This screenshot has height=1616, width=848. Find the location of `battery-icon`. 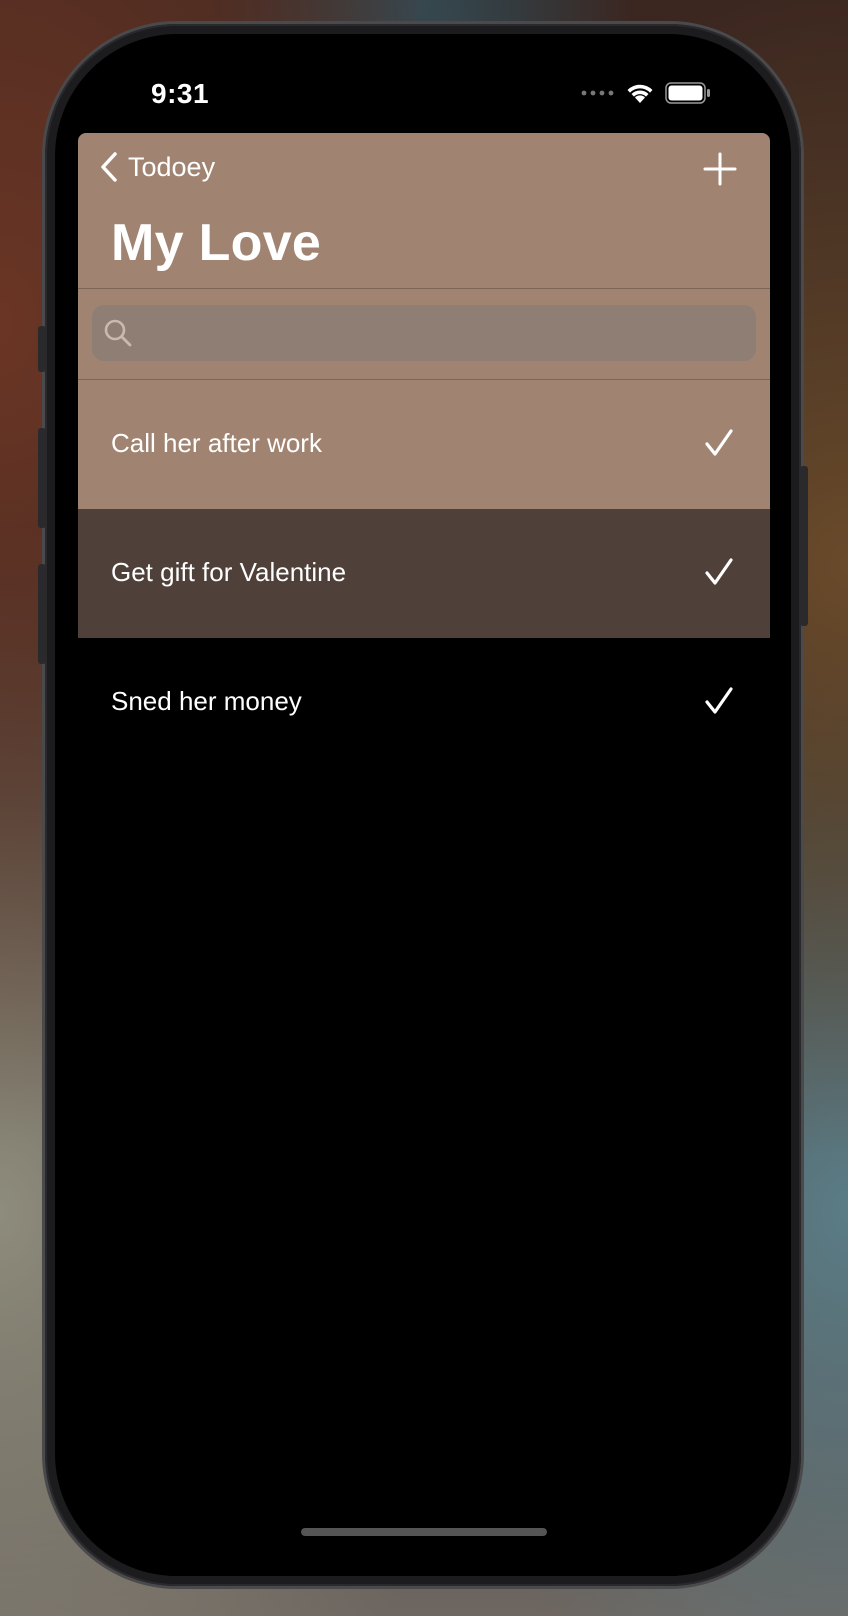

battery-icon is located at coordinates (687, 93).